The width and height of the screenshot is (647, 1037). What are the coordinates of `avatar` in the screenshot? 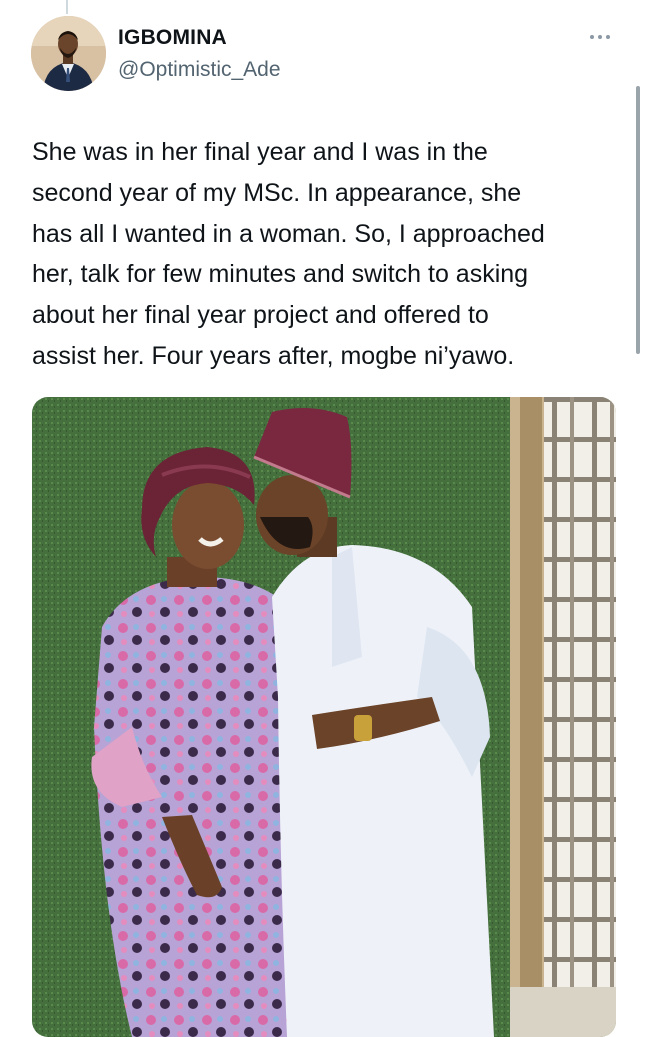 It's located at (68, 53).